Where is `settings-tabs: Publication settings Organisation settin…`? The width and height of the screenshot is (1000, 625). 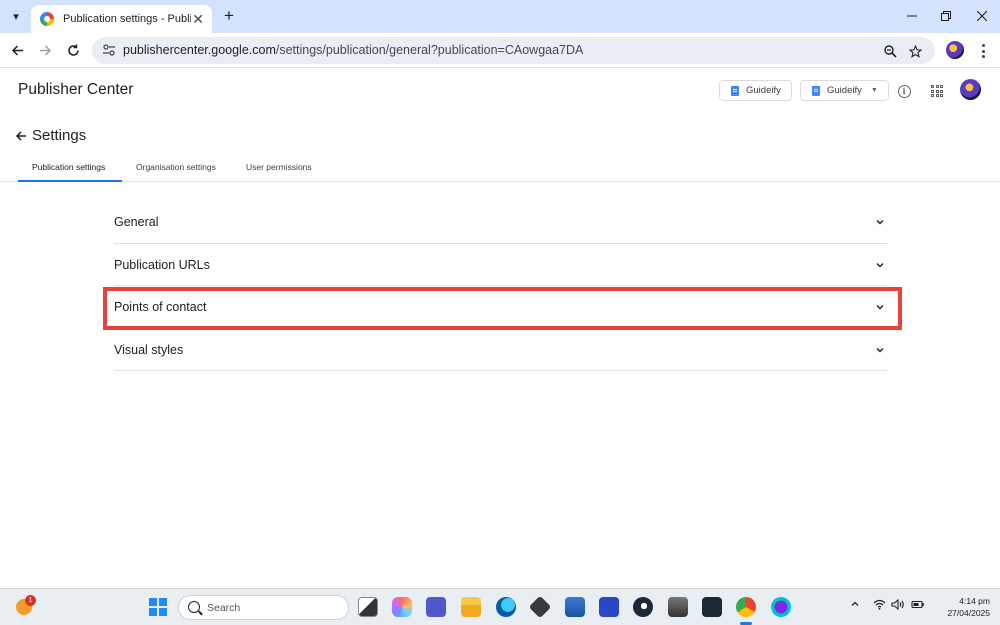
settings-tabs: Publication settings Organisation settin… is located at coordinates (500, 167).